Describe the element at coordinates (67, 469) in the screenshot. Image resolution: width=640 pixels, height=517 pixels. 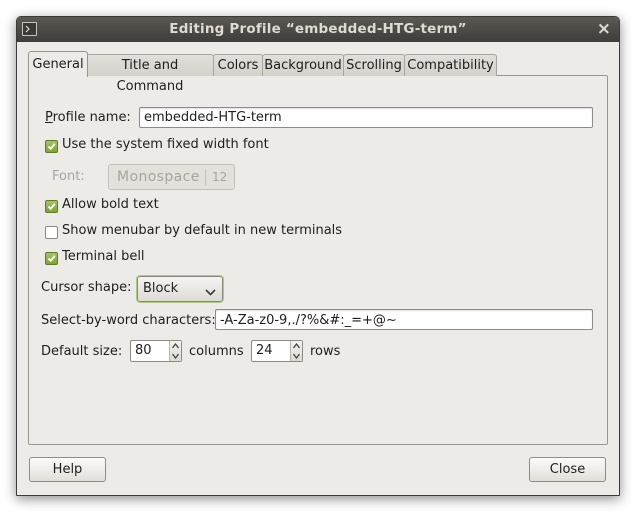
I see `help-button: Help` at that location.